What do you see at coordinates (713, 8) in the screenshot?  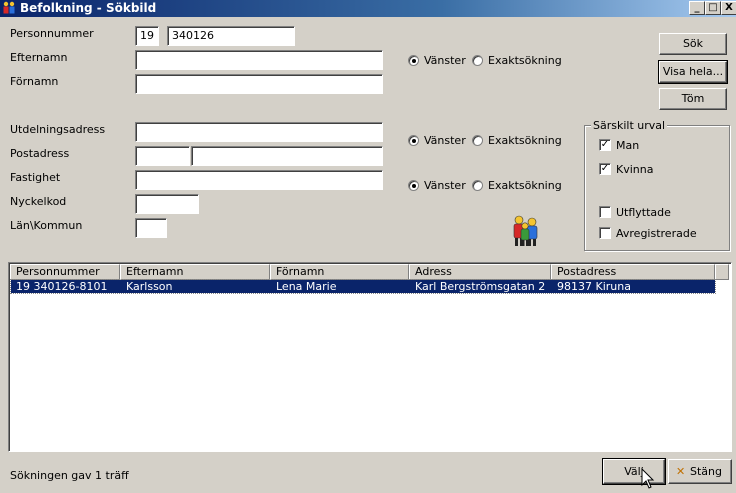 I see `maximize-button: □` at bounding box center [713, 8].